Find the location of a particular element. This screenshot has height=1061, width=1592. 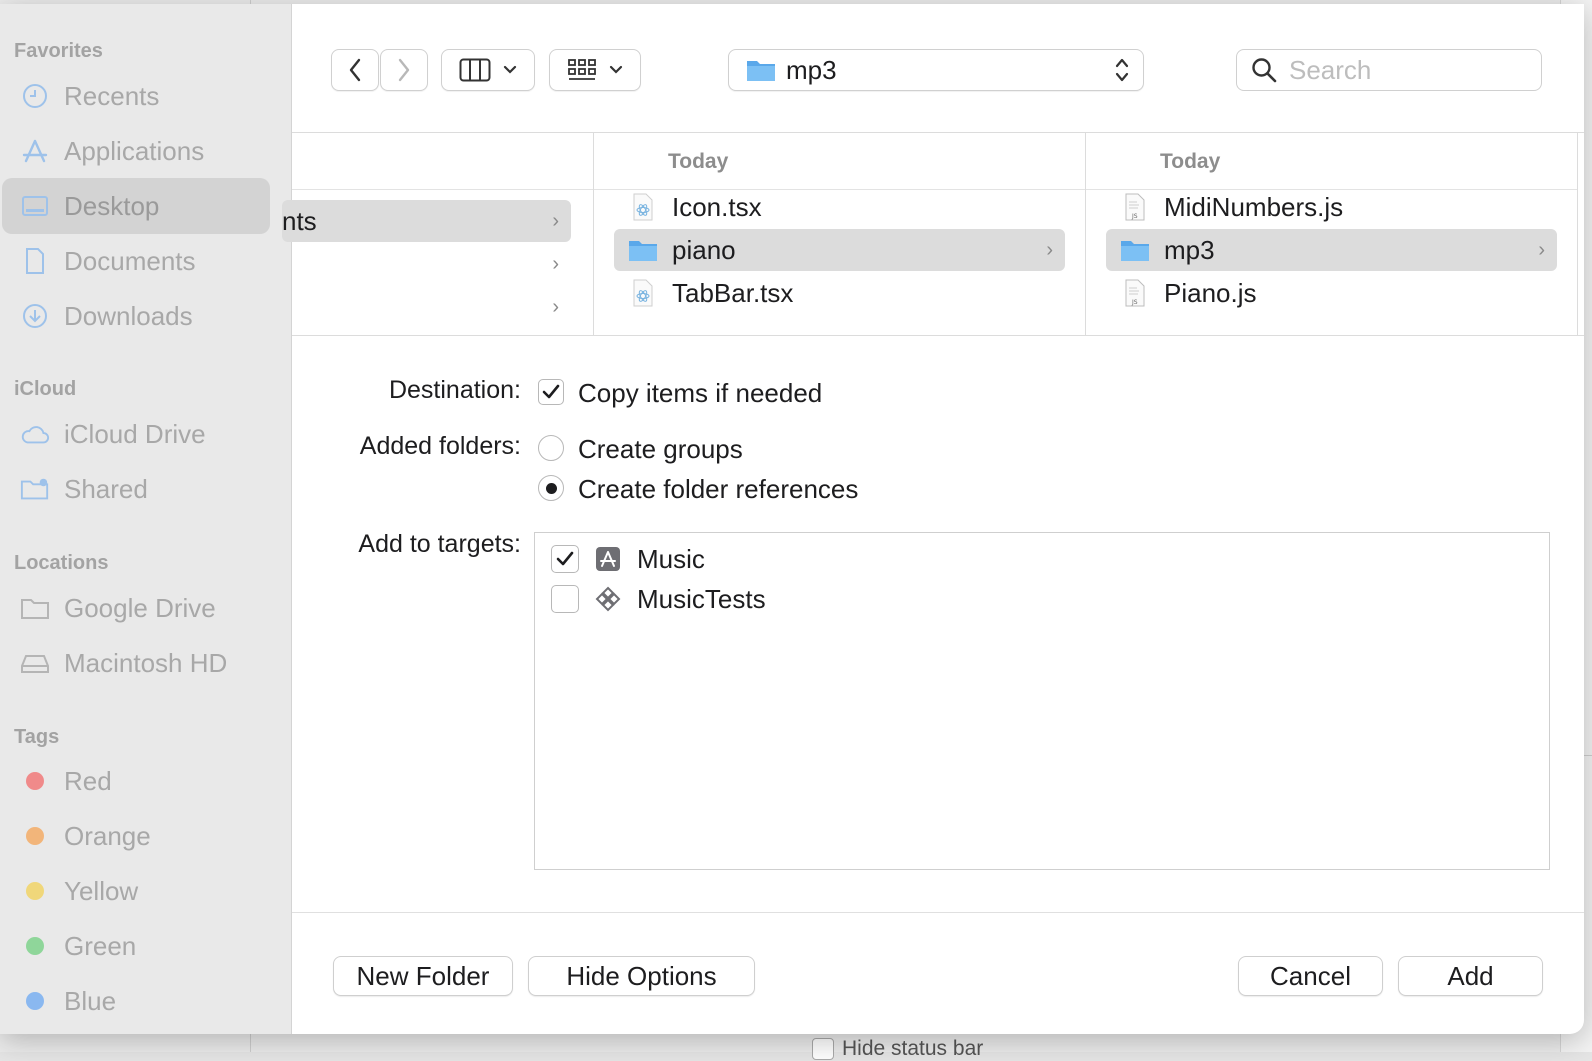

browser-row-name: piano is located at coordinates (704, 249).